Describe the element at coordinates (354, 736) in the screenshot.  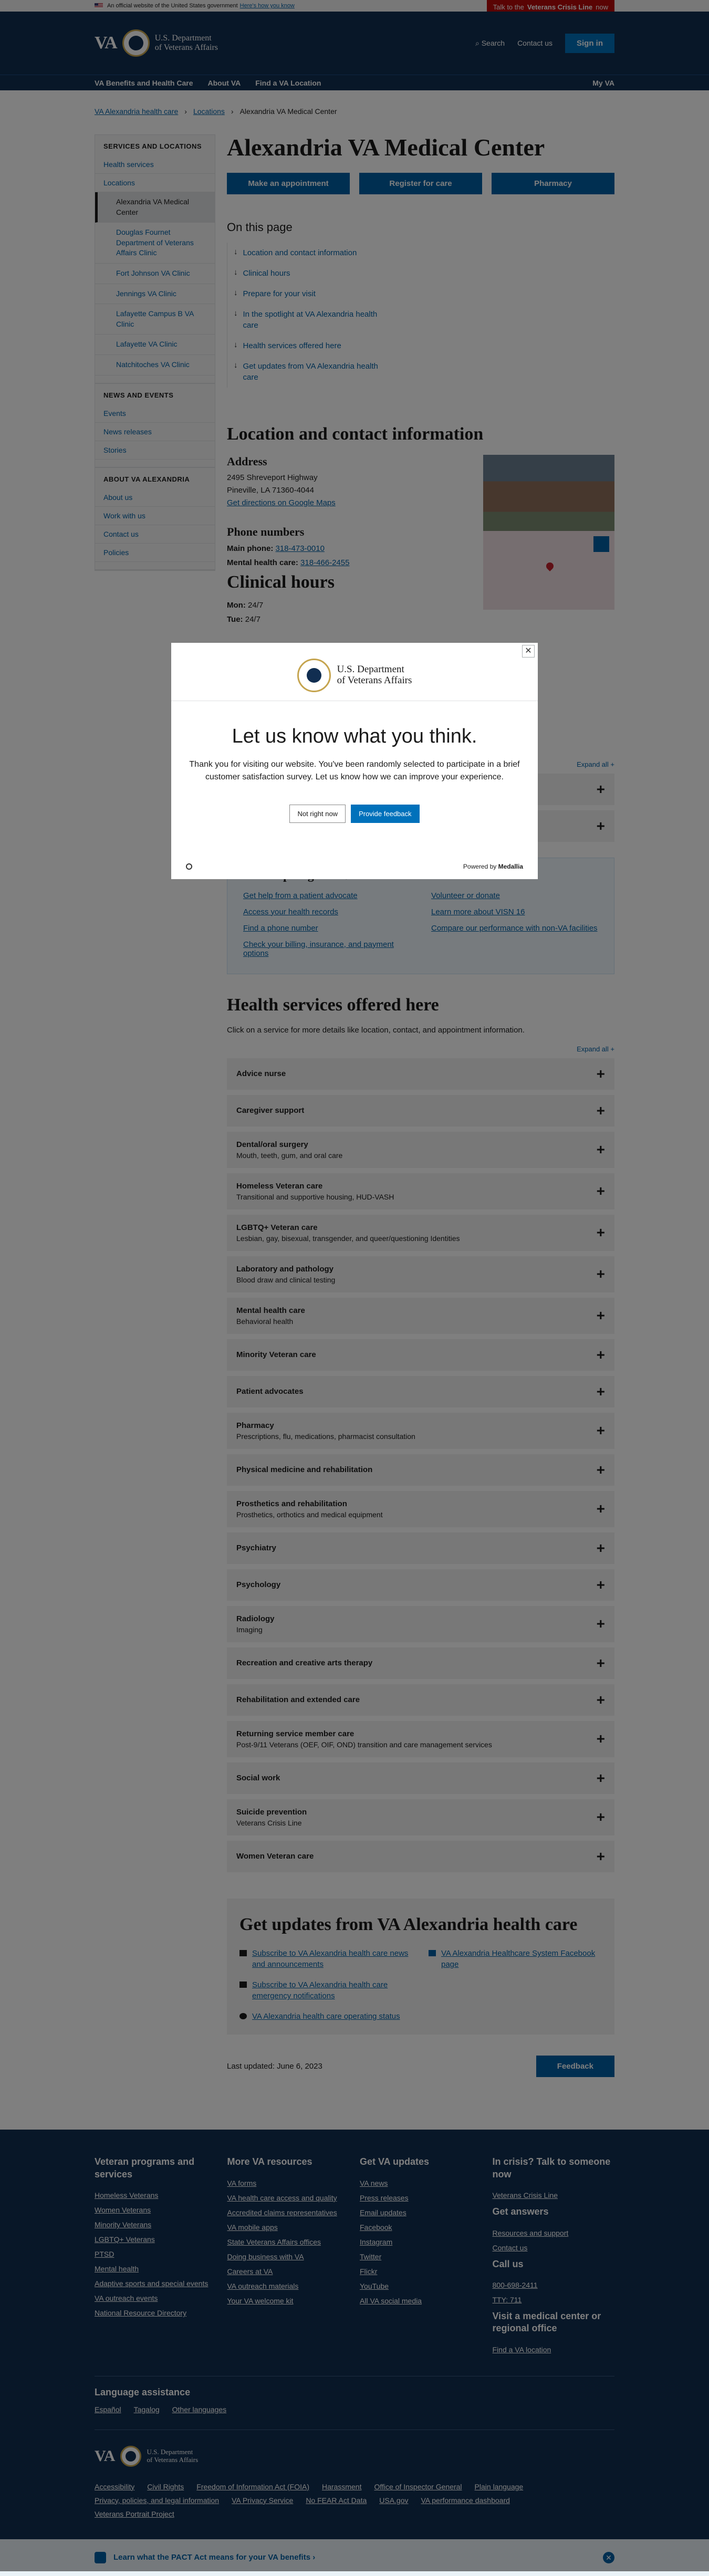
I see `modal-title: Let us know what you think.` at that location.